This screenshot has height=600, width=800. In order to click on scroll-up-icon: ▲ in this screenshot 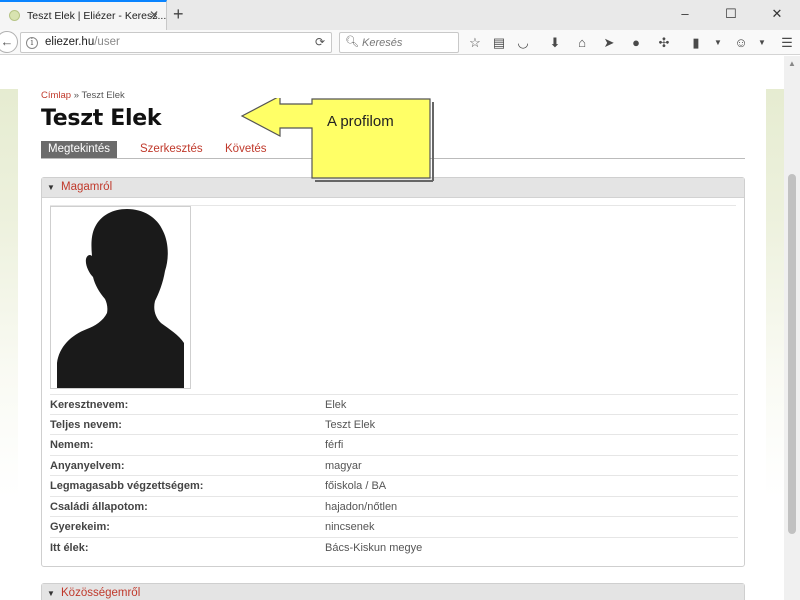, I will do `click(792, 63)`.